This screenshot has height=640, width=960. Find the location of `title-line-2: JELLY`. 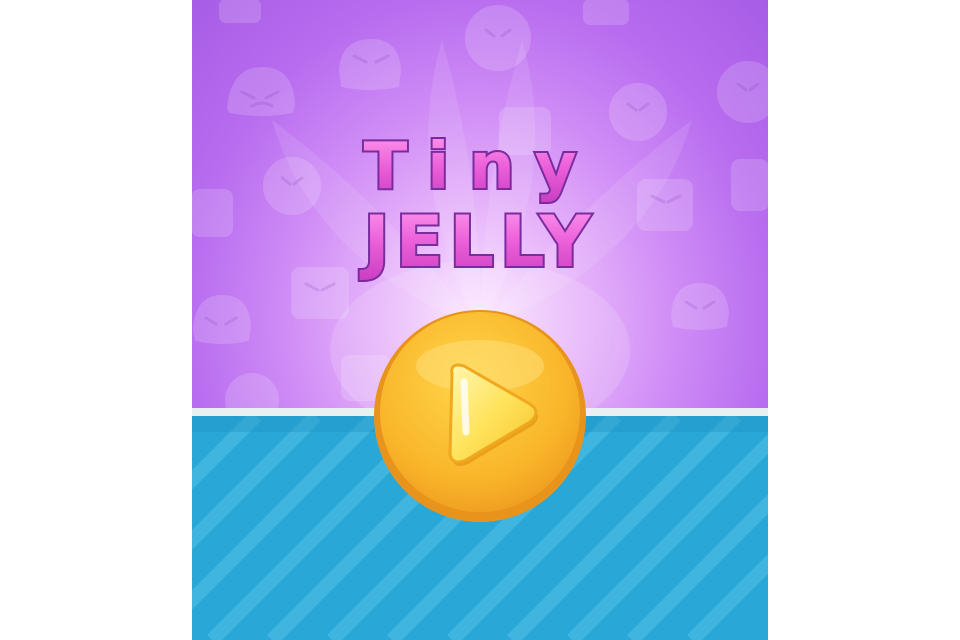

title-line-2: JELLY is located at coordinates (478, 242).